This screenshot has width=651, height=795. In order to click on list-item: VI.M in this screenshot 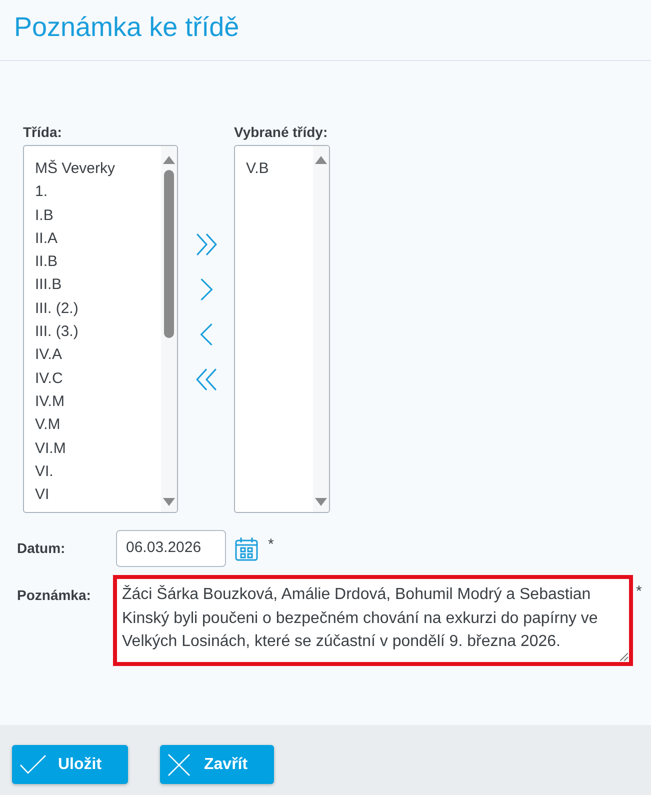, I will do `click(95, 448)`.